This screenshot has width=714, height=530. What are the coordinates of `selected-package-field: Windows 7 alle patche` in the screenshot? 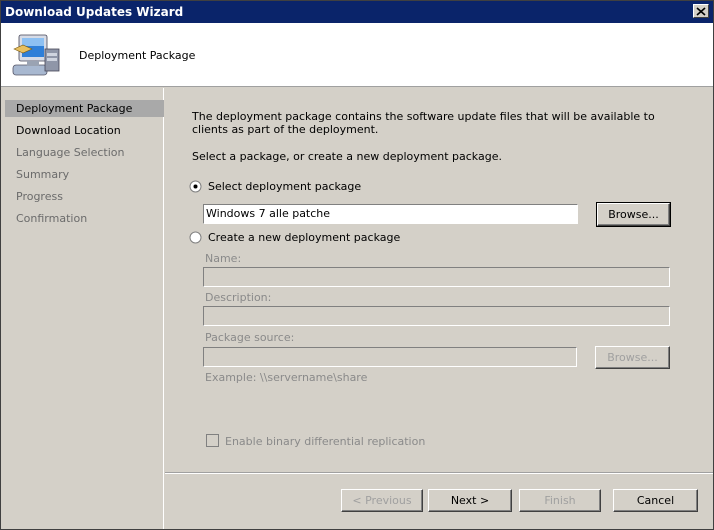 It's located at (390, 214).